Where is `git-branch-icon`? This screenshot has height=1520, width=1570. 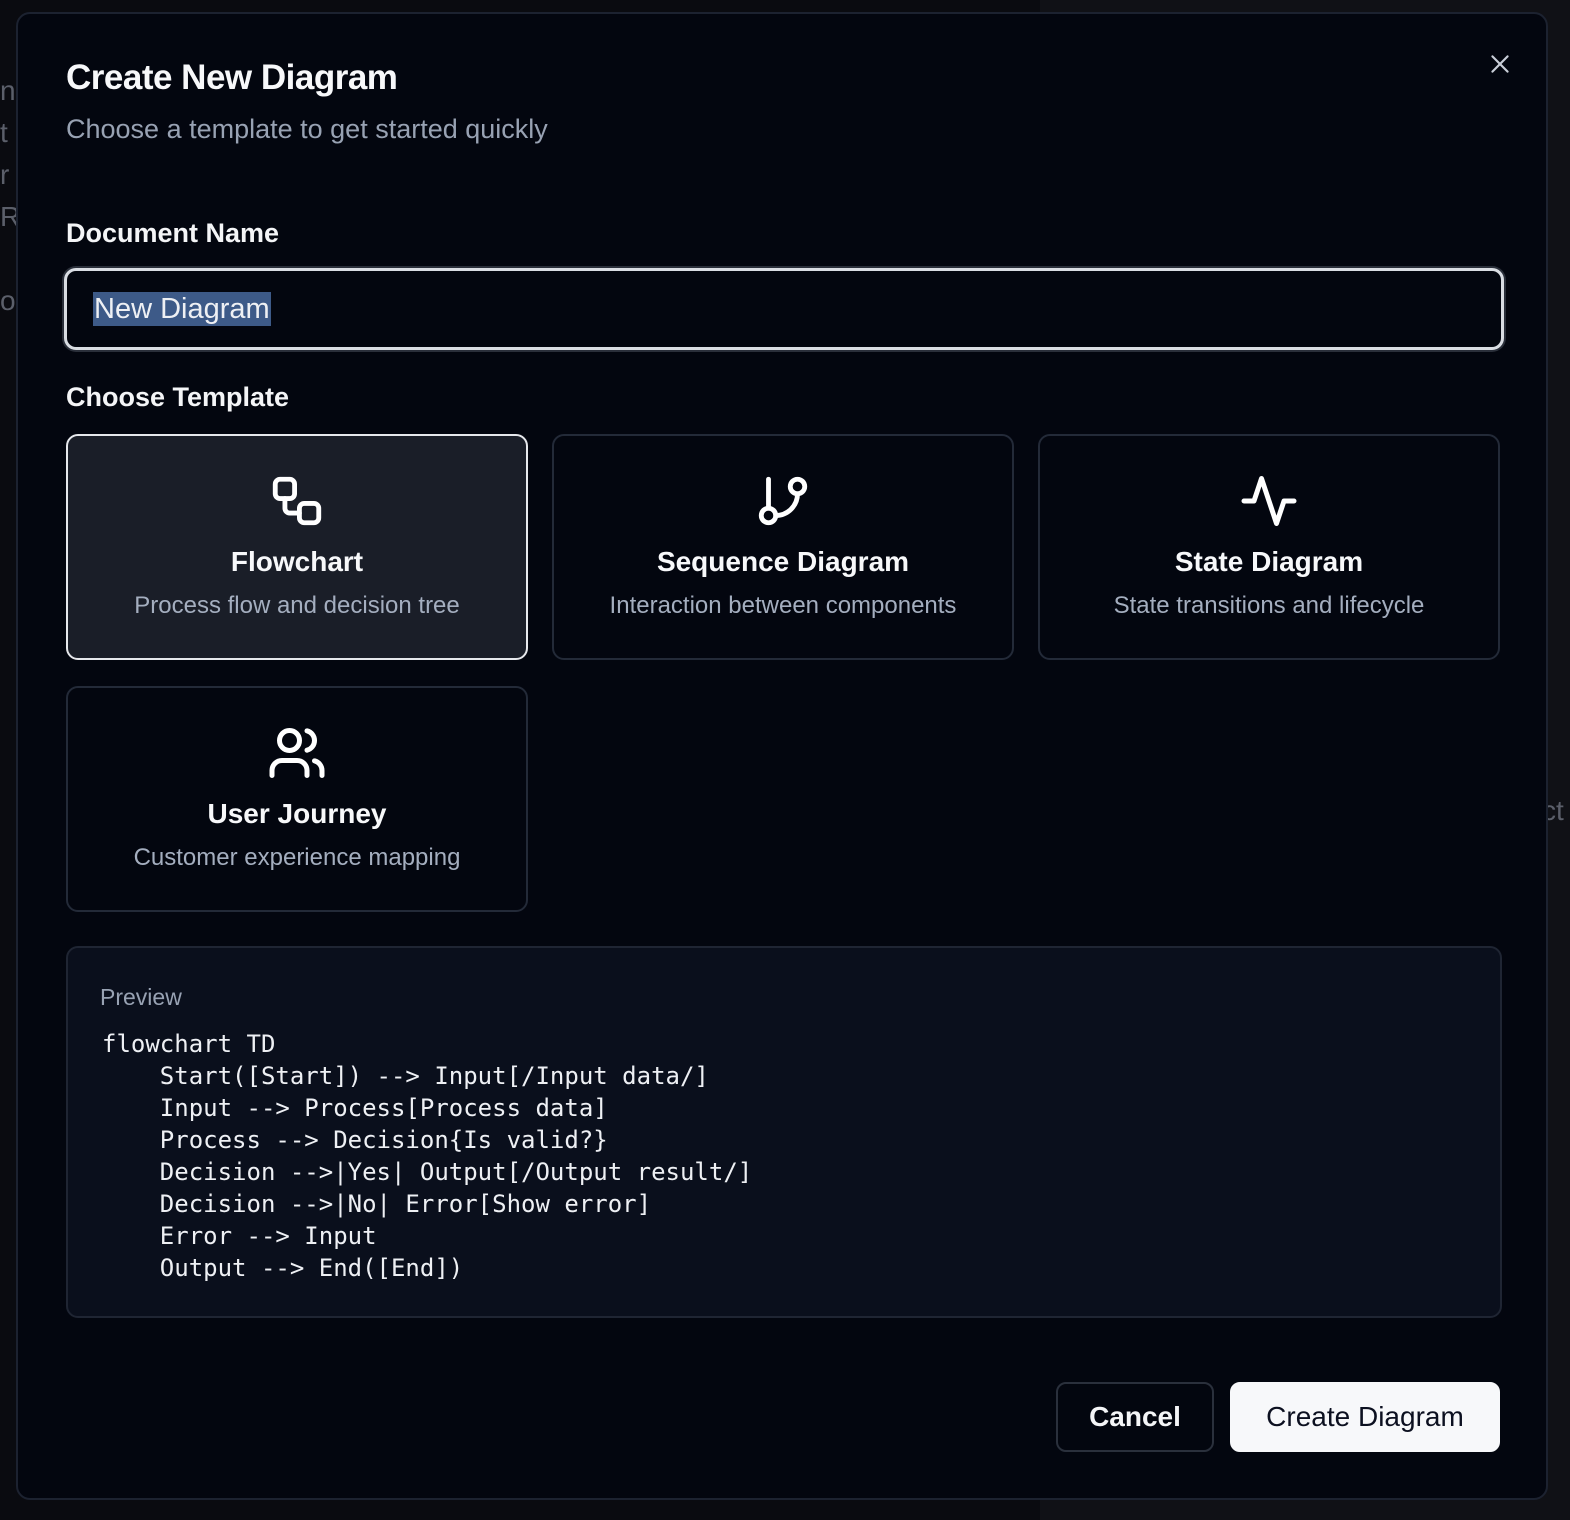 git-branch-icon is located at coordinates (783, 501).